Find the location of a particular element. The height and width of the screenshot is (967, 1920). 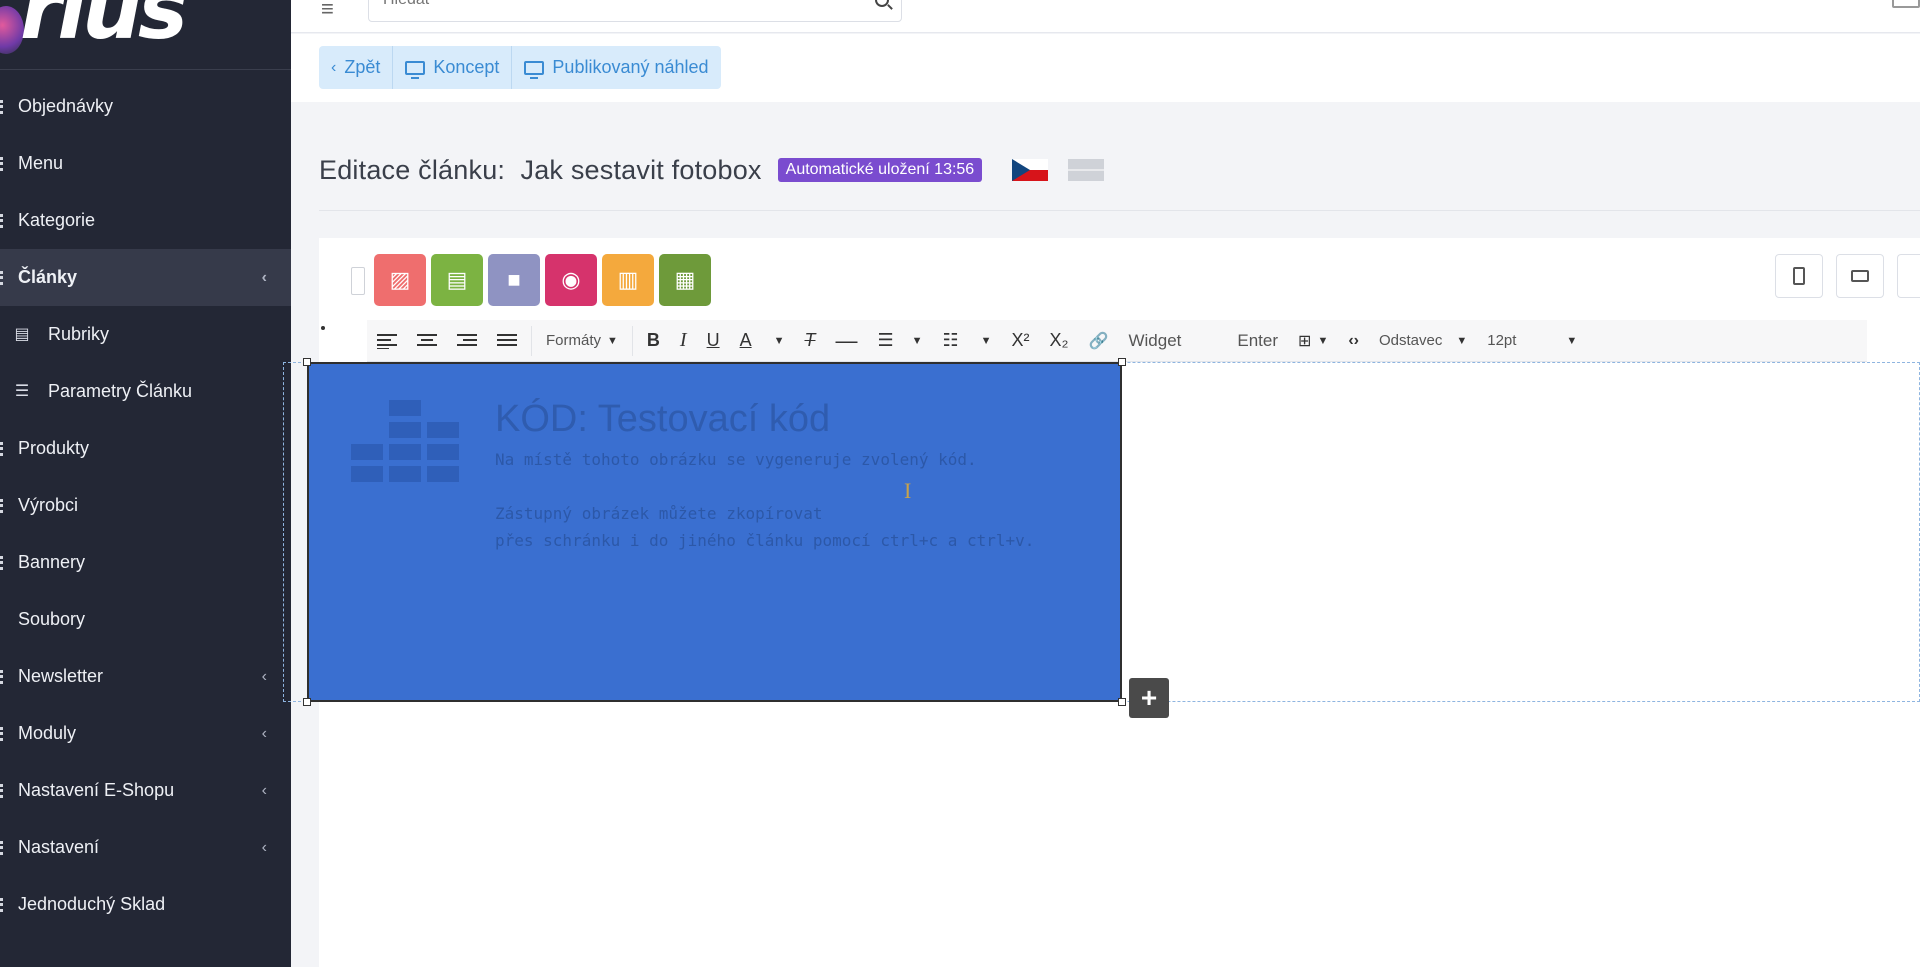

text-color-button: A ▼ is located at coordinates (762, 341).